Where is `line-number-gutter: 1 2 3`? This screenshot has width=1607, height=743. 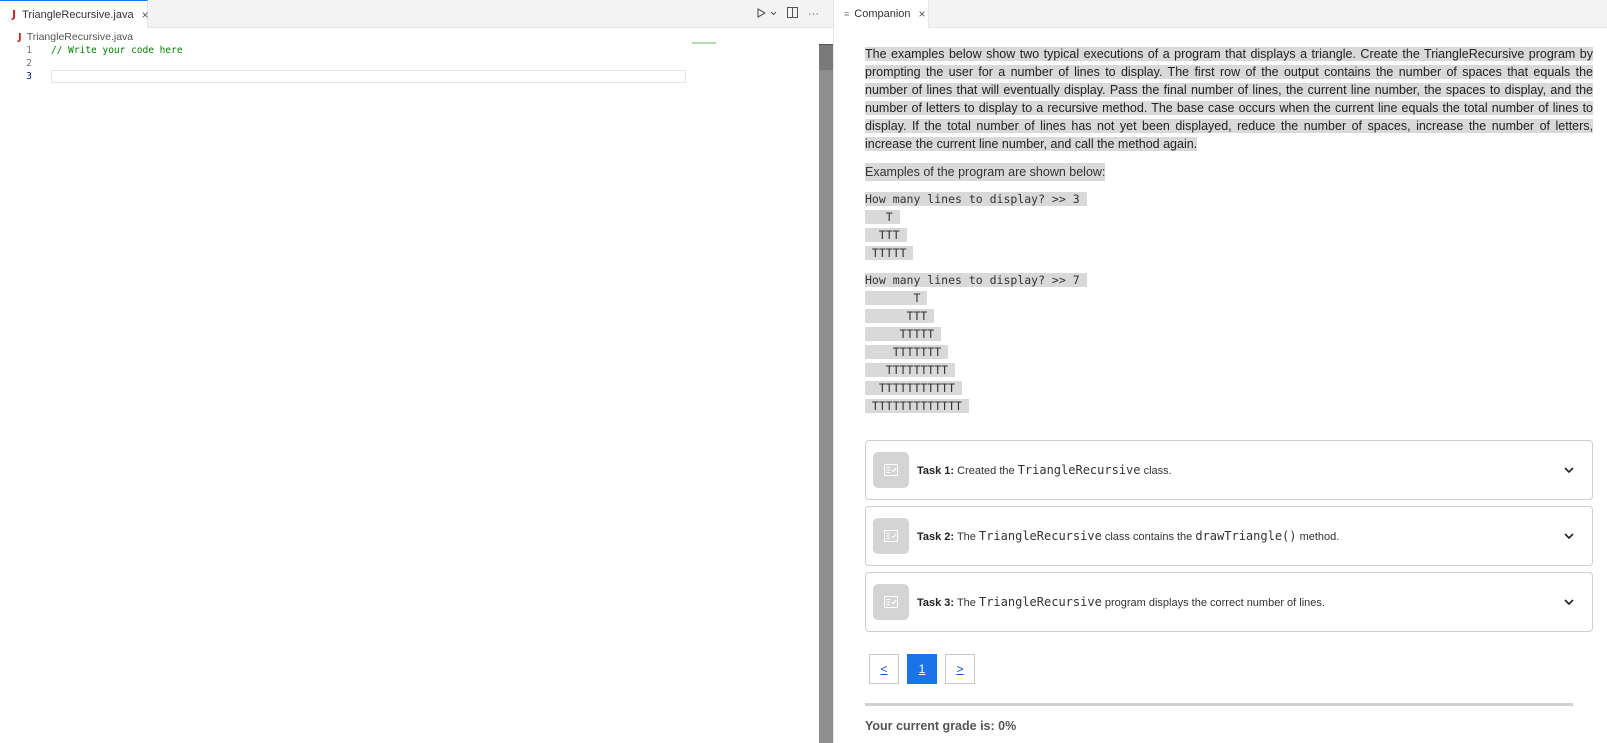
line-number-gutter: 1 2 3 is located at coordinates (18, 63).